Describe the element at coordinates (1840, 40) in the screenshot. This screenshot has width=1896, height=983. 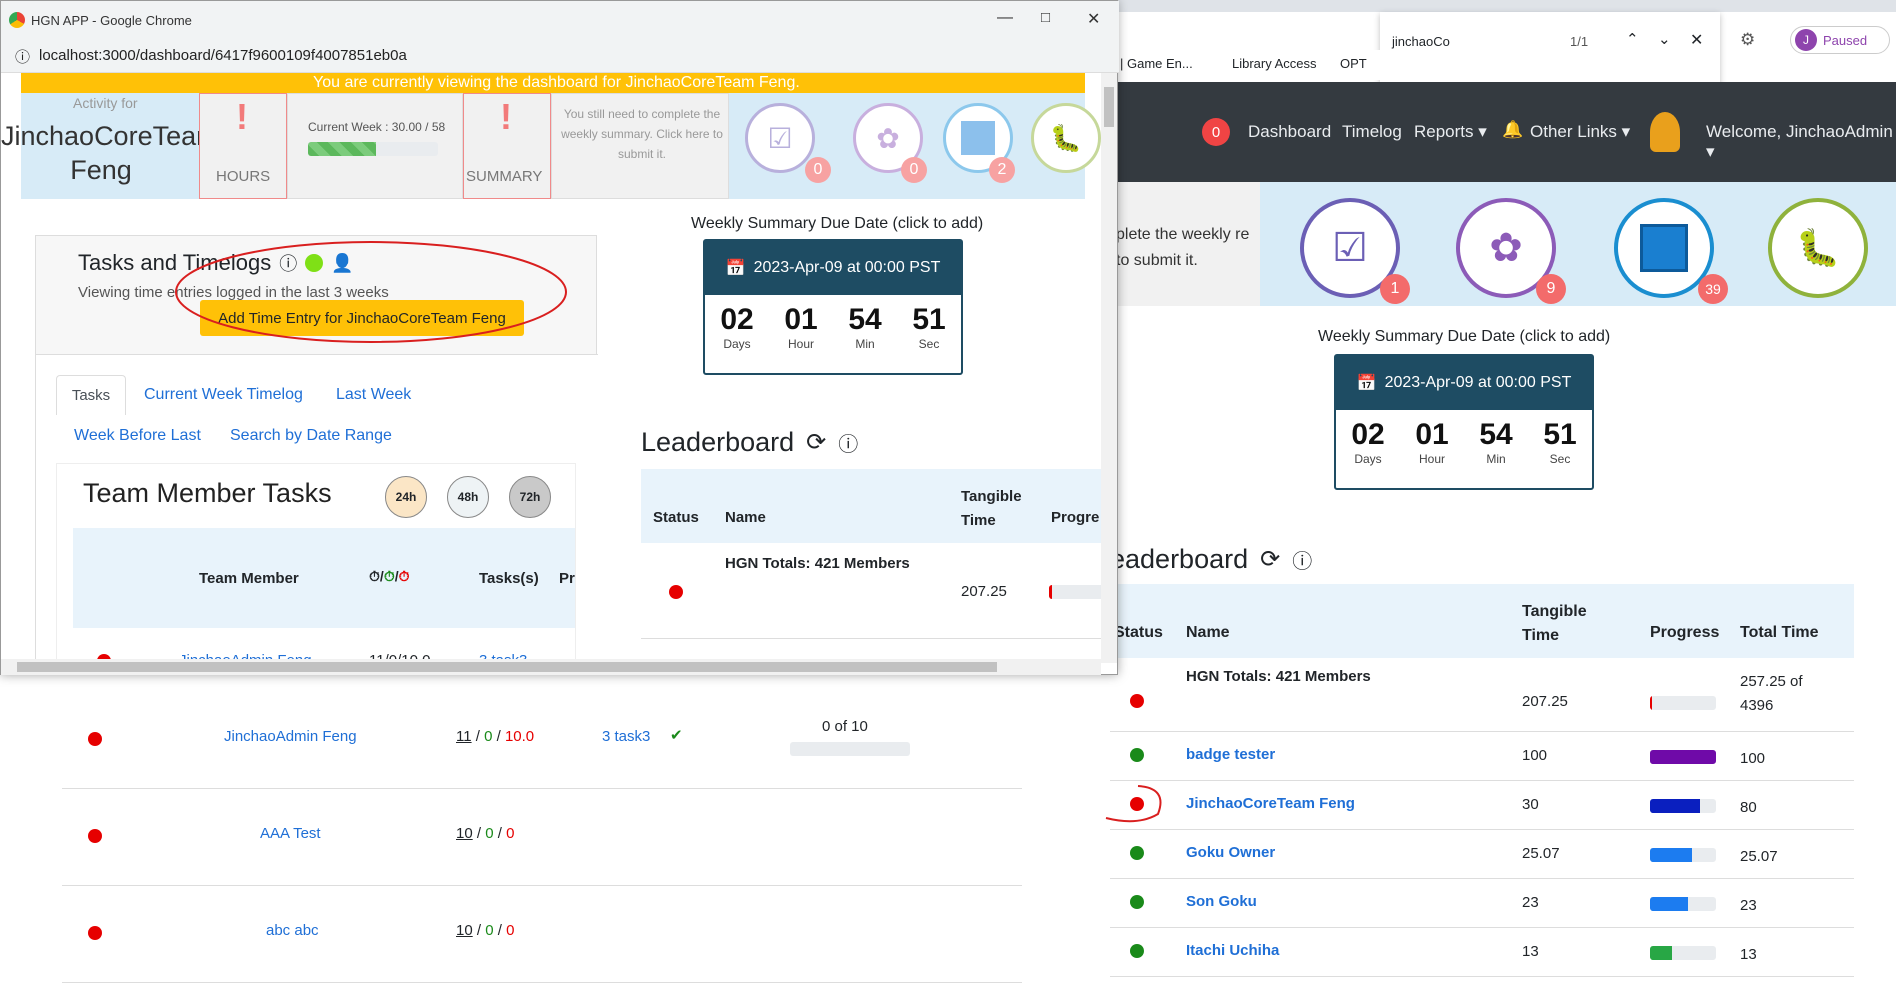
I see `profile-chip: J Paused` at that location.